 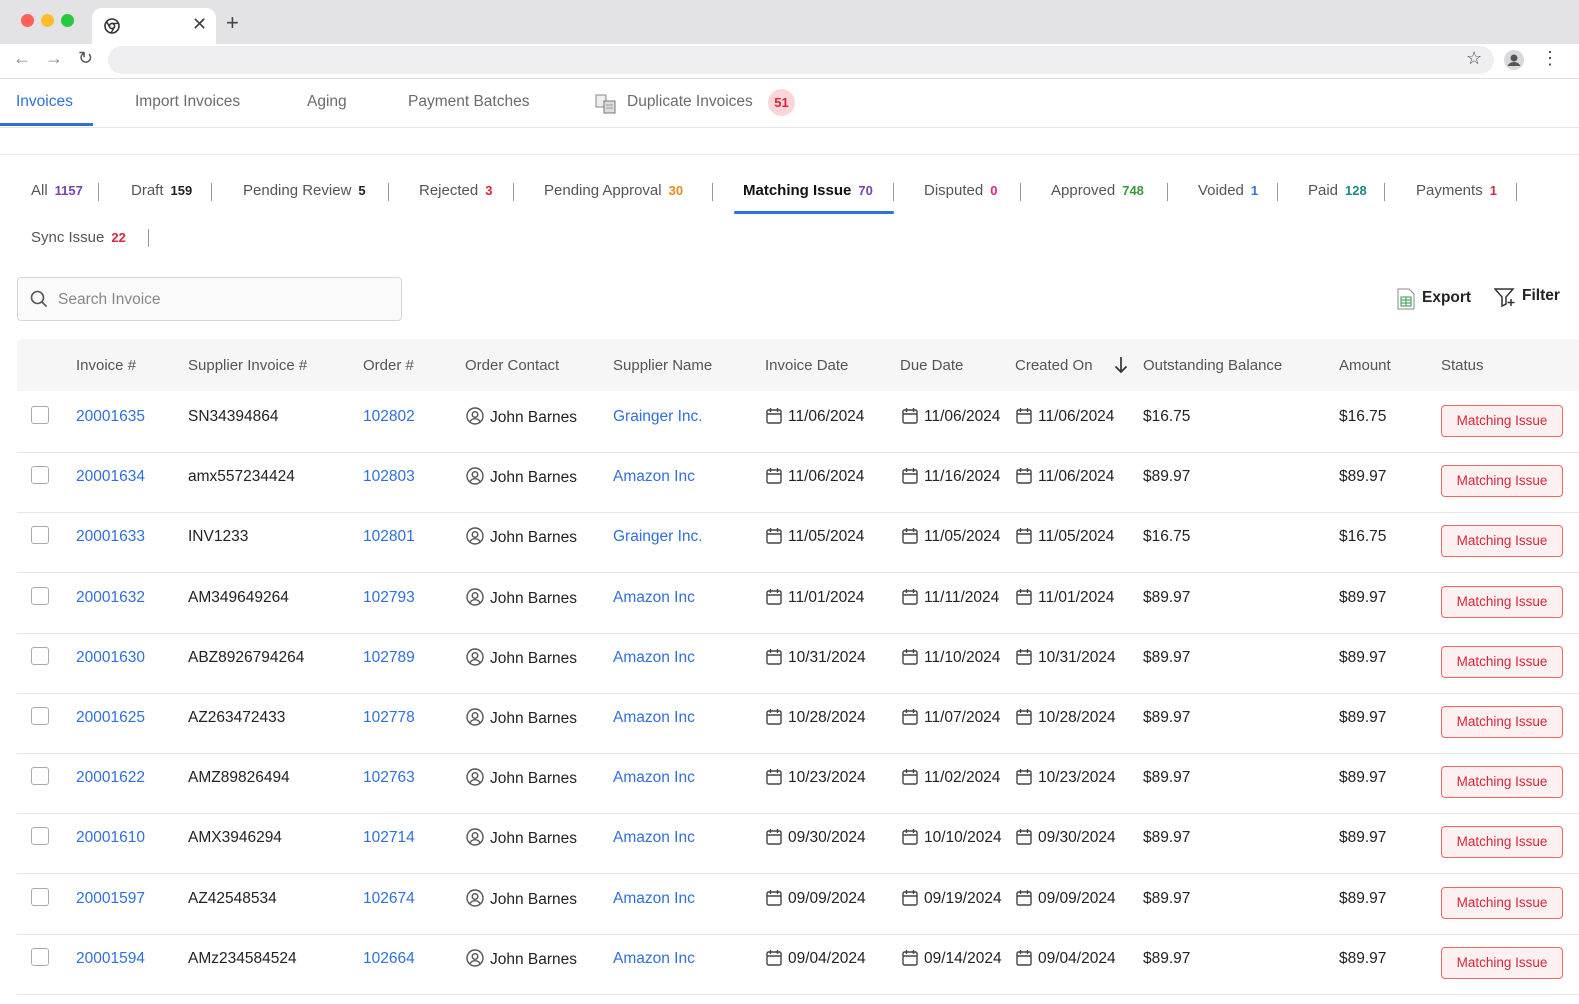 What do you see at coordinates (57, 190) in the screenshot?
I see `tab-all: All 1157` at bounding box center [57, 190].